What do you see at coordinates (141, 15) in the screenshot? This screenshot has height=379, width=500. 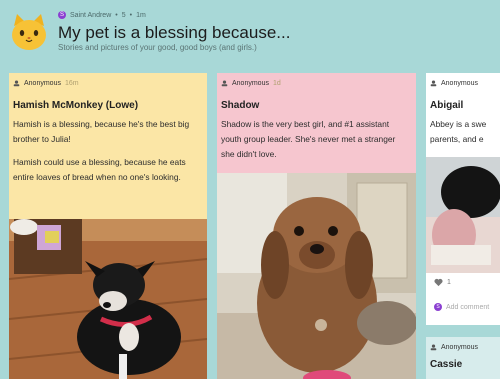 I see `board-age: 1m` at bounding box center [141, 15].